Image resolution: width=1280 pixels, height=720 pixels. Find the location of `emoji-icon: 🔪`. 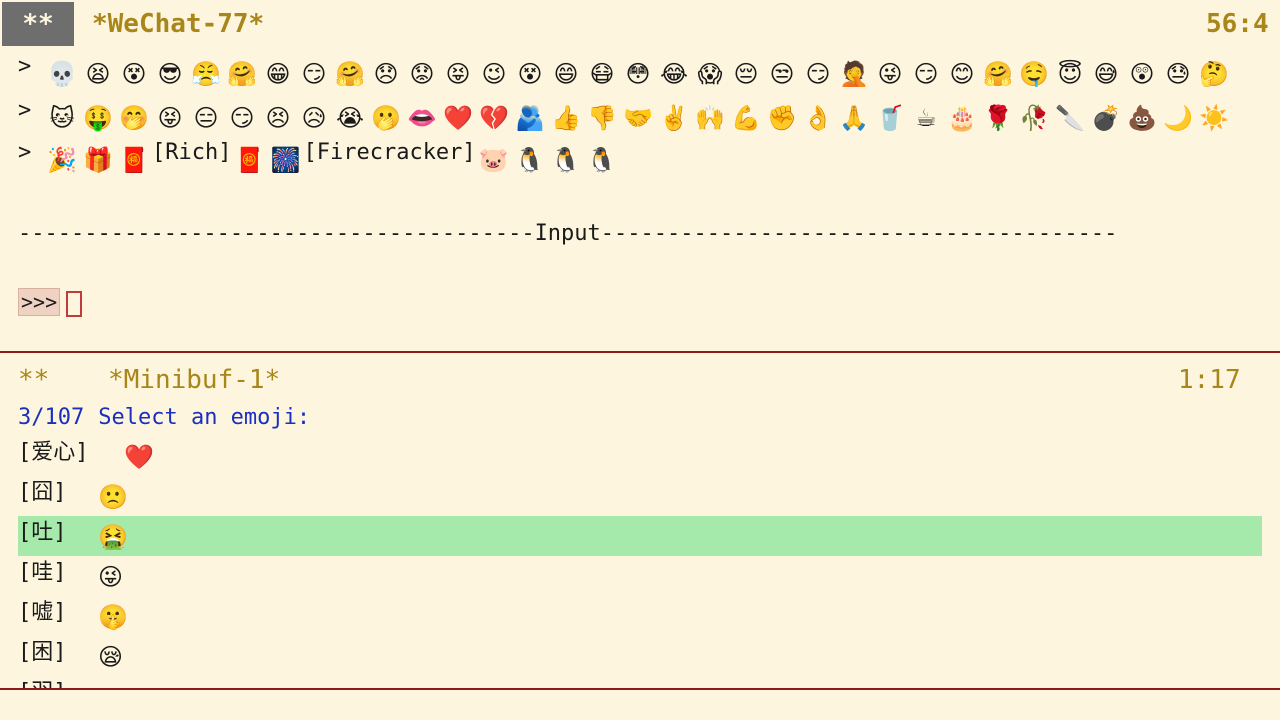

emoji-icon: 🔪 is located at coordinates (1070, 118).